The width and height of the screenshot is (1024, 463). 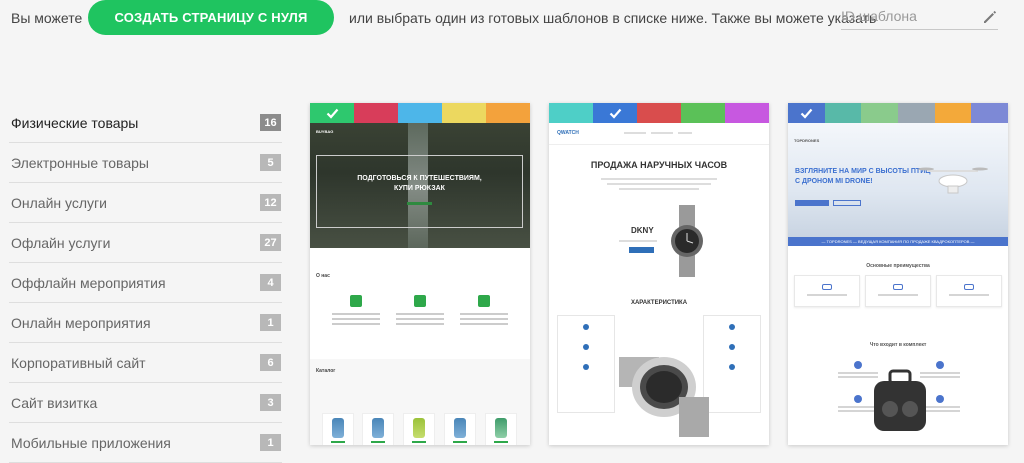 What do you see at coordinates (145, 203) in the screenshot?
I see `category-item: Онлайн услуги 12` at bounding box center [145, 203].